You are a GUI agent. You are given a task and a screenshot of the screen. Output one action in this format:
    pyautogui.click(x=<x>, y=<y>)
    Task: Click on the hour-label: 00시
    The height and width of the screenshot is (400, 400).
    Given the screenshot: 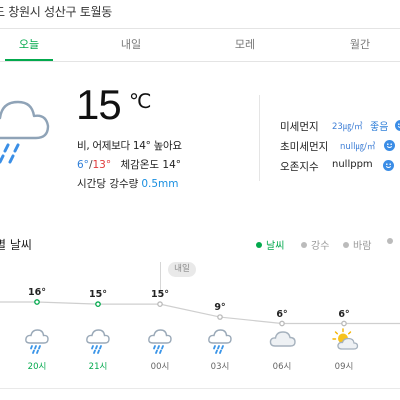 What is the action you would take?
    pyautogui.click(x=160, y=367)
    